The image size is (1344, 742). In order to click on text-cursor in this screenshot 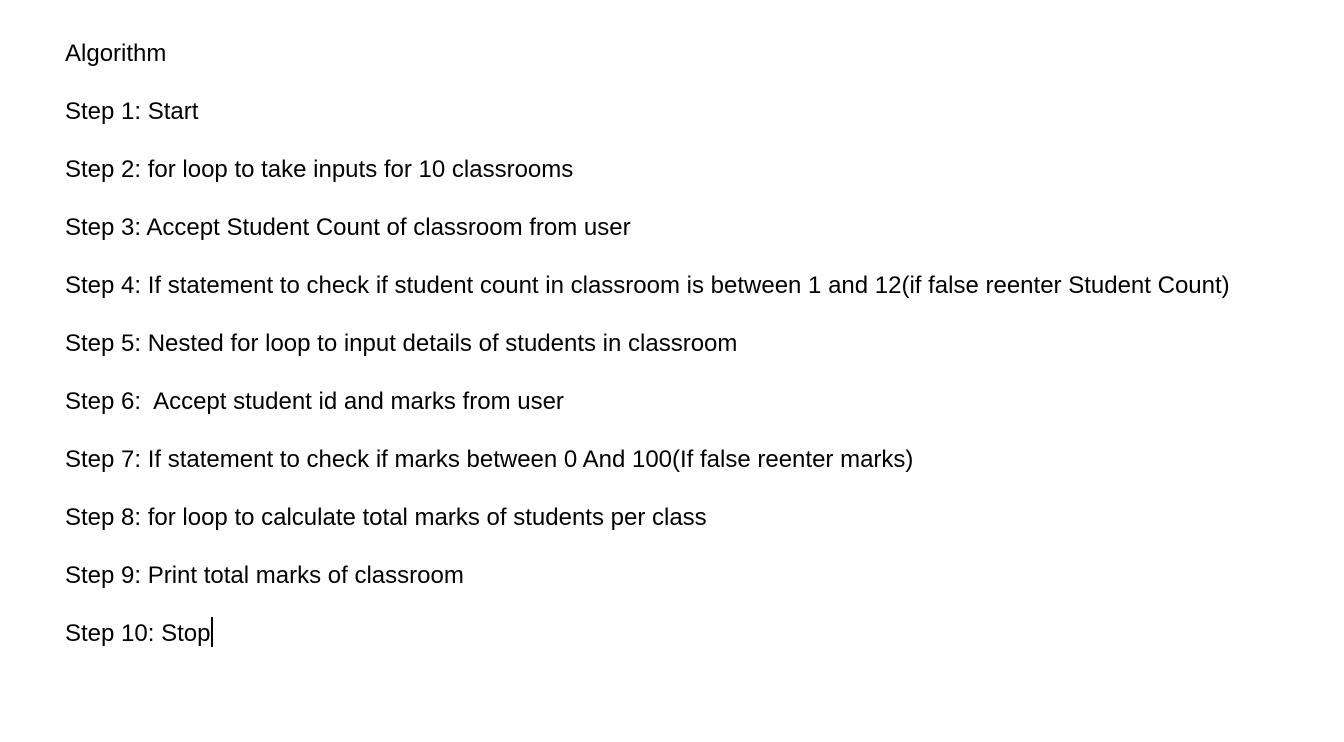, I will do `click(212, 632)`.